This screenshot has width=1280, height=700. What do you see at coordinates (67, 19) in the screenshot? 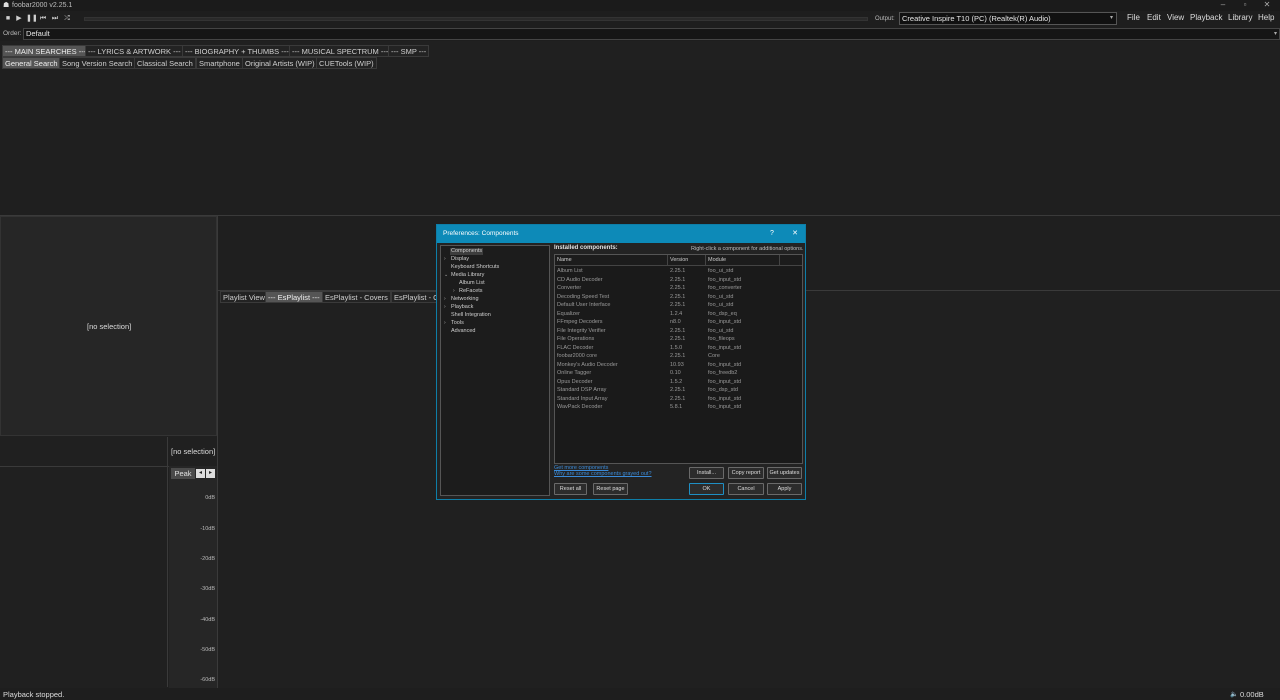
I see `random-icon: ⤮` at bounding box center [67, 19].